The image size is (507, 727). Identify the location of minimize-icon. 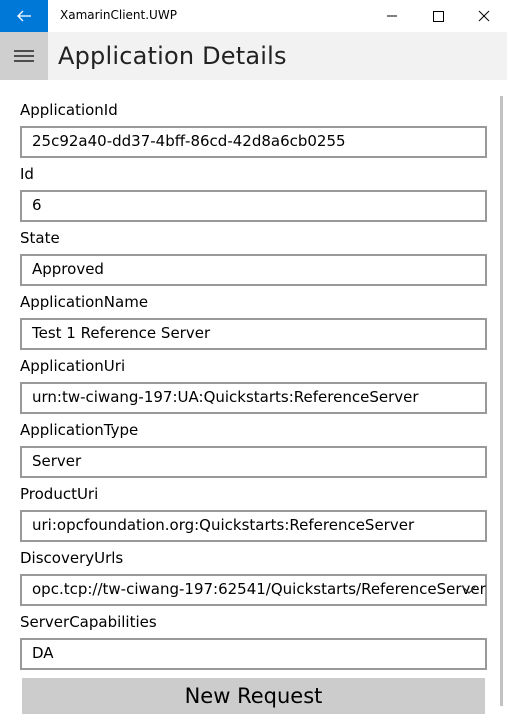
(392, 16).